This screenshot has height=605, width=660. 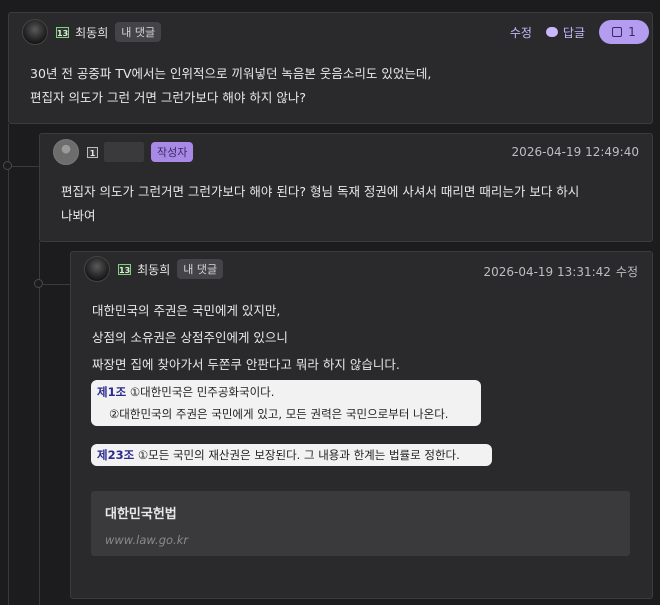 What do you see at coordinates (186, 310) in the screenshot?
I see `comment-line: 대한민국의 주권은 국민에게 있지만,` at bounding box center [186, 310].